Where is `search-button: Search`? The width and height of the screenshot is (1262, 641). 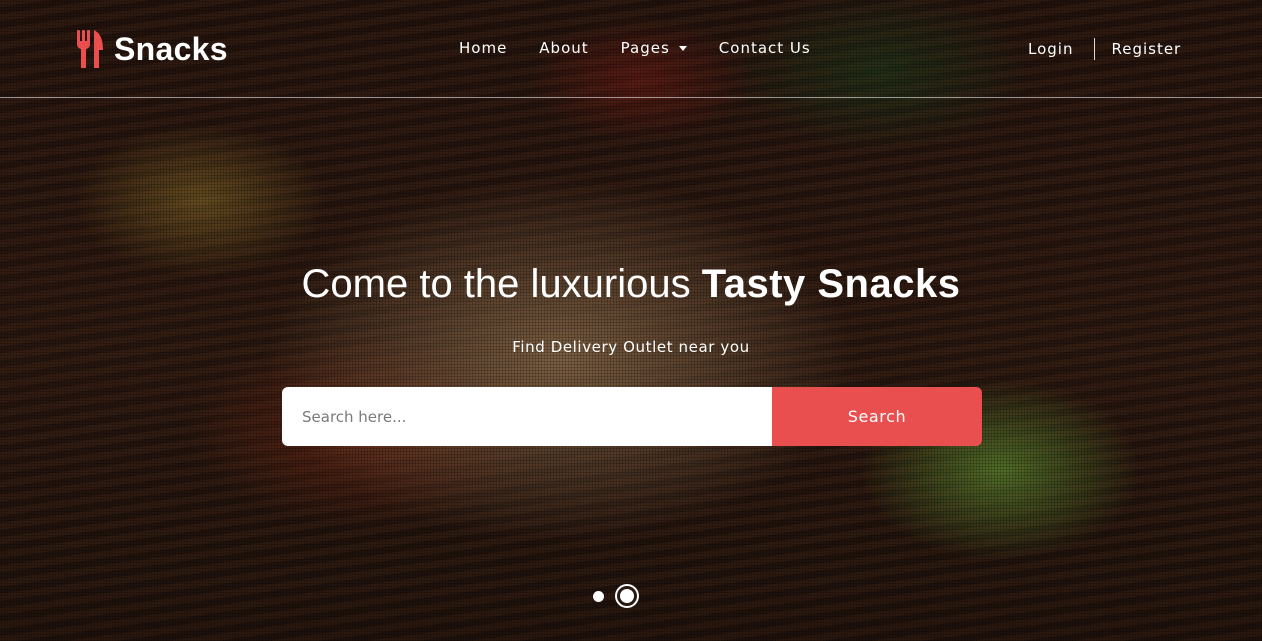
search-button: Search is located at coordinates (877, 416).